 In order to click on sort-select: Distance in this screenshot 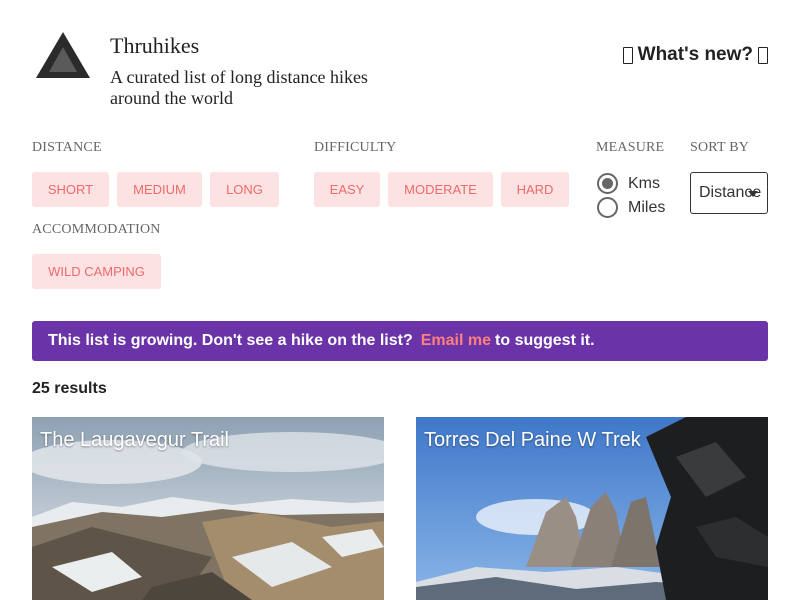, I will do `click(729, 193)`.